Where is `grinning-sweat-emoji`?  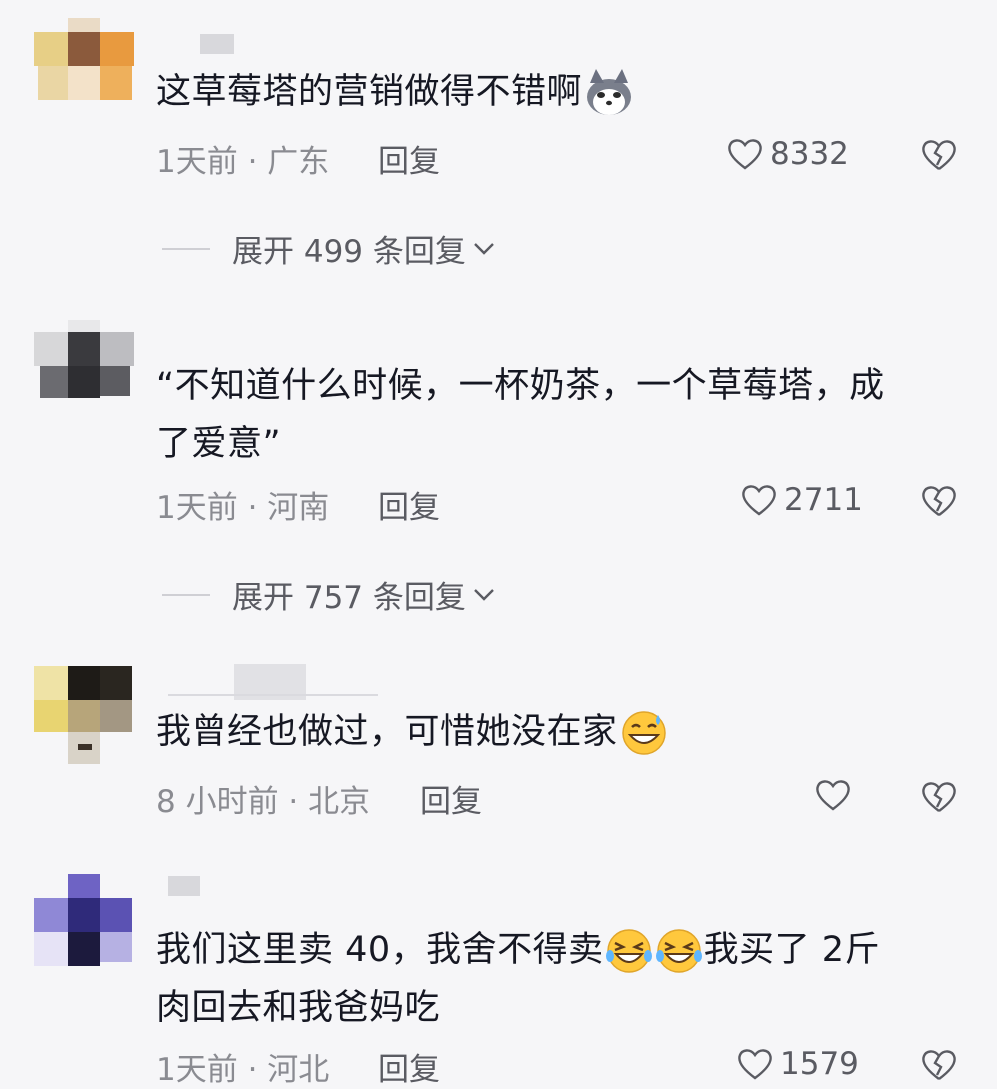
grinning-sweat-emoji is located at coordinates (643, 733).